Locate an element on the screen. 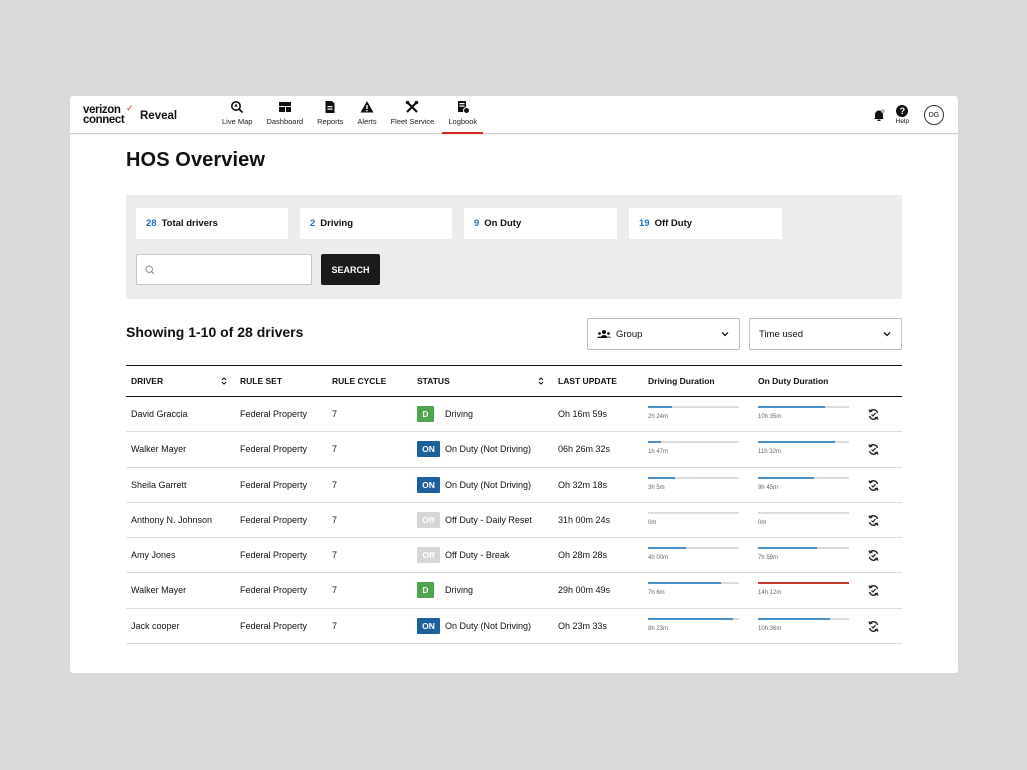 Image resolution: width=1027 pixels, height=770 pixels. on-duty-duration-label: 0m is located at coordinates (762, 522).